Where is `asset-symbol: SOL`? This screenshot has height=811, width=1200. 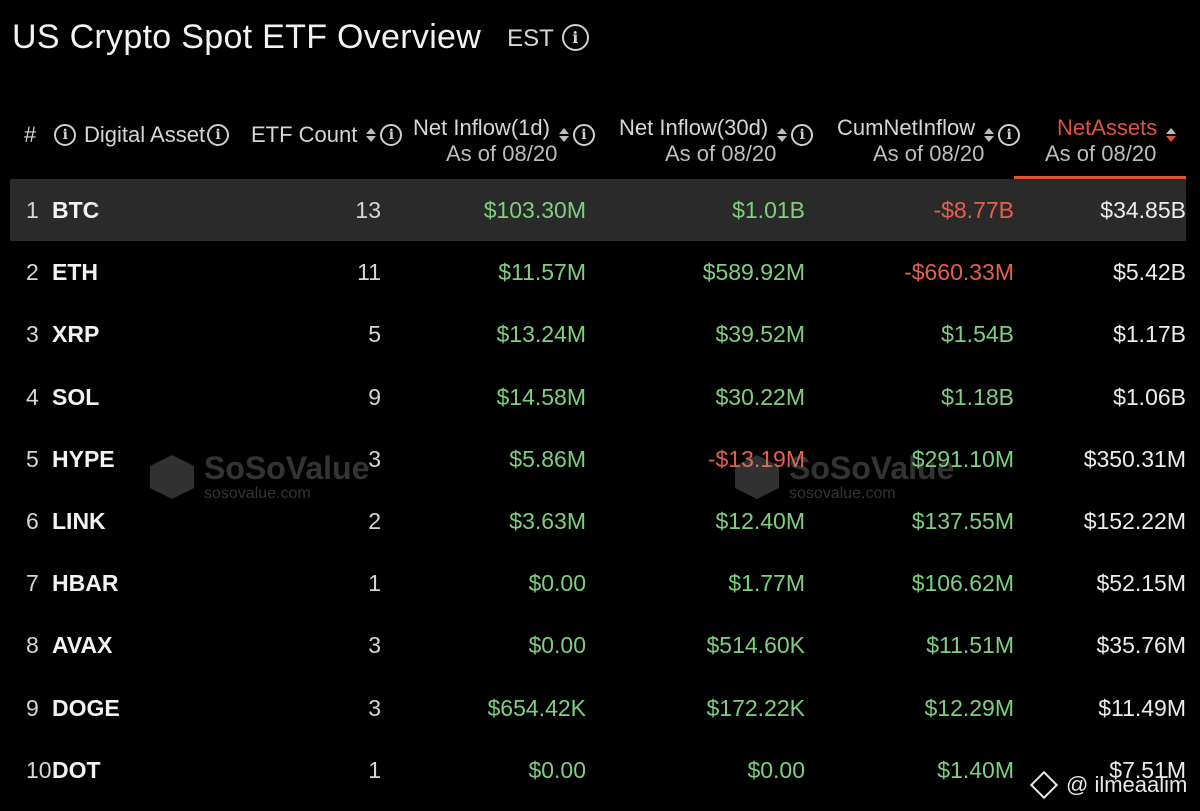
asset-symbol: SOL is located at coordinates (76, 396).